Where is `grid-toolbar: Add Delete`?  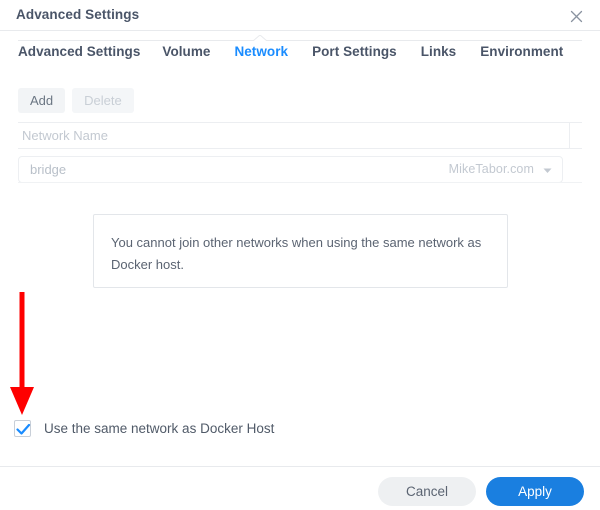
grid-toolbar: Add Delete is located at coordinates (76, 100).